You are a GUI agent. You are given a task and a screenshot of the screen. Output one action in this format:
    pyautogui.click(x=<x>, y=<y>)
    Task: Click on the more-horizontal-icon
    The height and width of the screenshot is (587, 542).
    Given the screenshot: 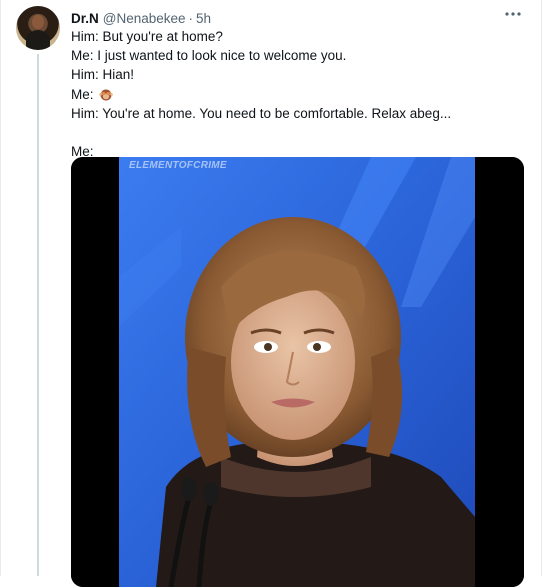 What is the action you would take?
    pyautogui.click(x=513, y=14)
    